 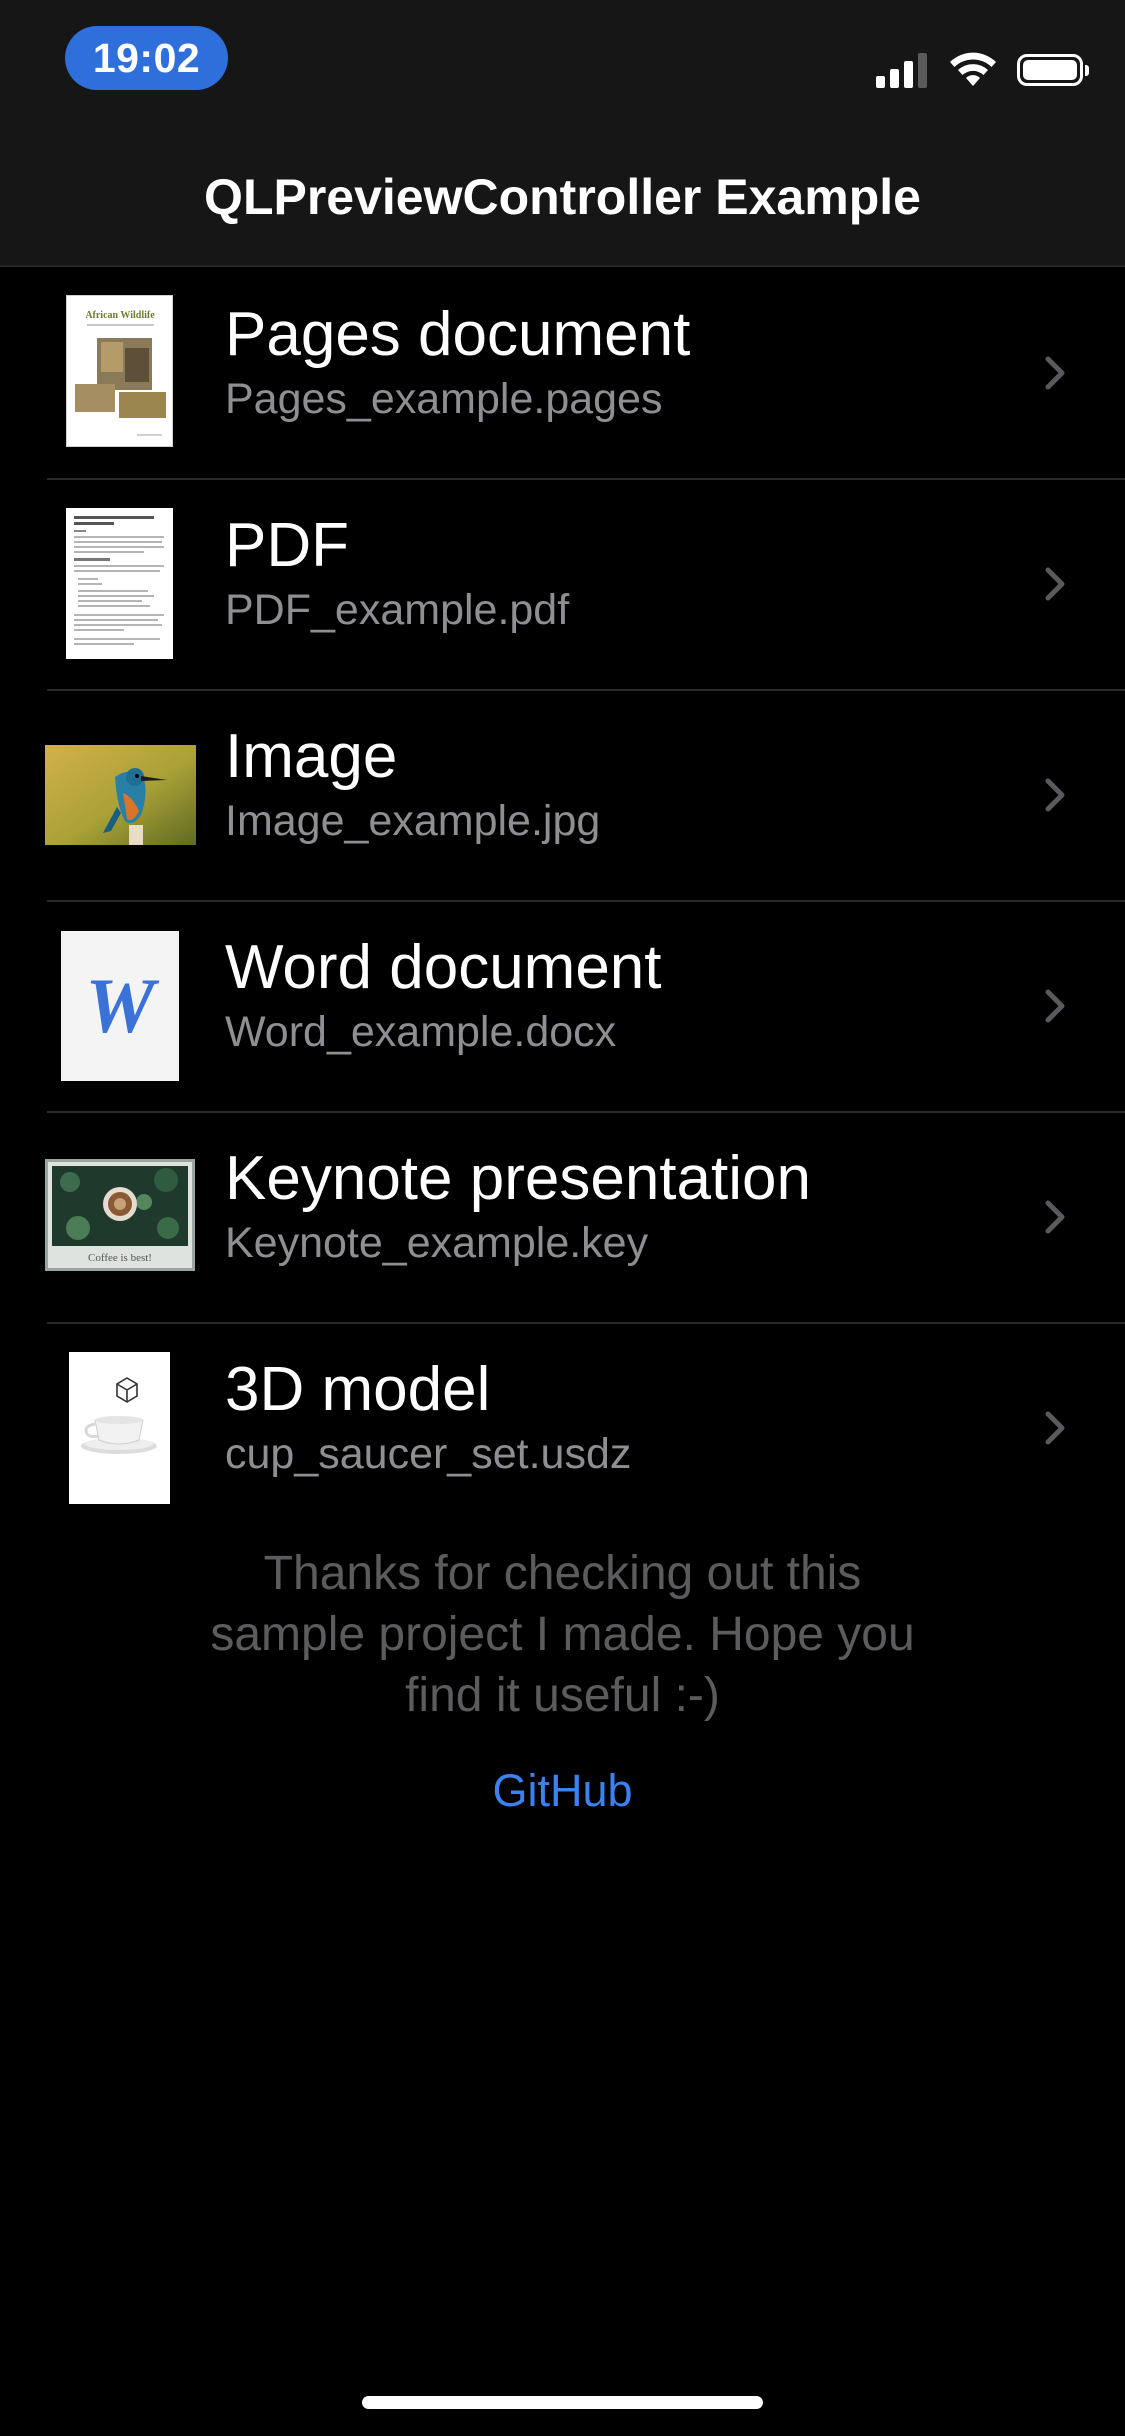 What do you see at coordinates (120, 315) in the screenshot?
I see `pages-thumb-title: African Wildlife` at bounding box center [120, 315].